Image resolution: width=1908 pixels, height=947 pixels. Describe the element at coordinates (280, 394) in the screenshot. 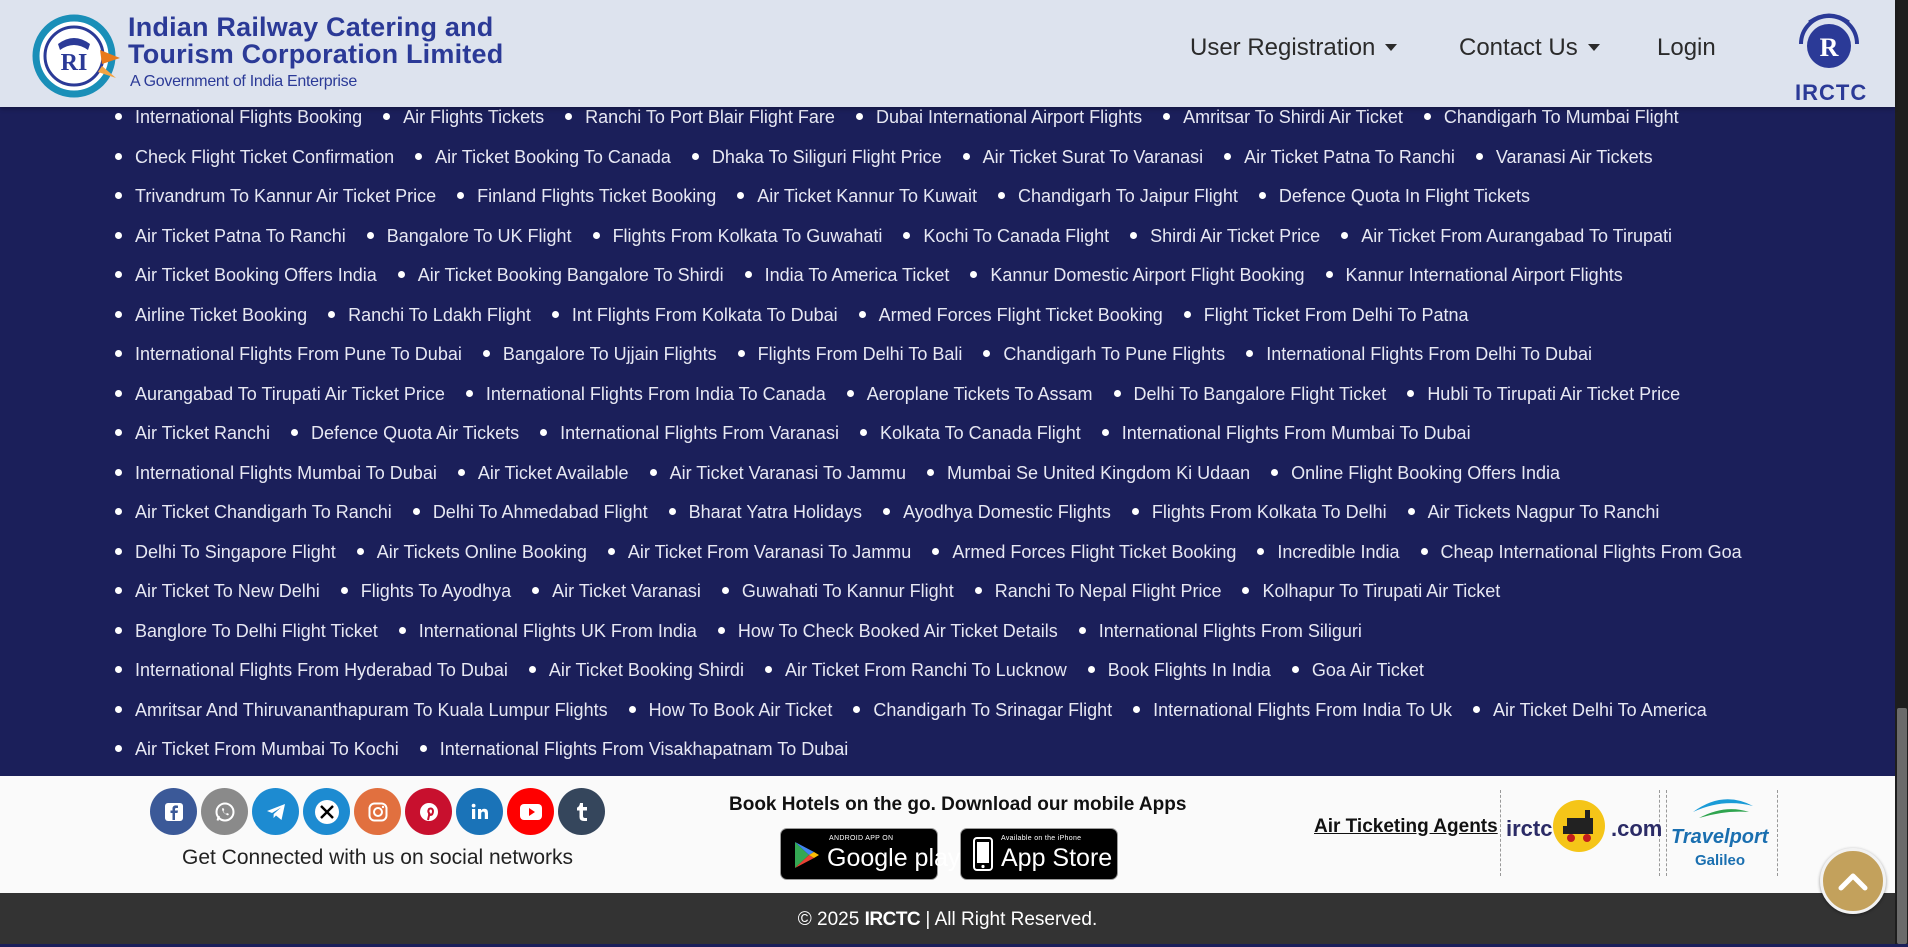

I see `flight-link: Aurangabad To Tirupati Air Ticket Price` at that location.